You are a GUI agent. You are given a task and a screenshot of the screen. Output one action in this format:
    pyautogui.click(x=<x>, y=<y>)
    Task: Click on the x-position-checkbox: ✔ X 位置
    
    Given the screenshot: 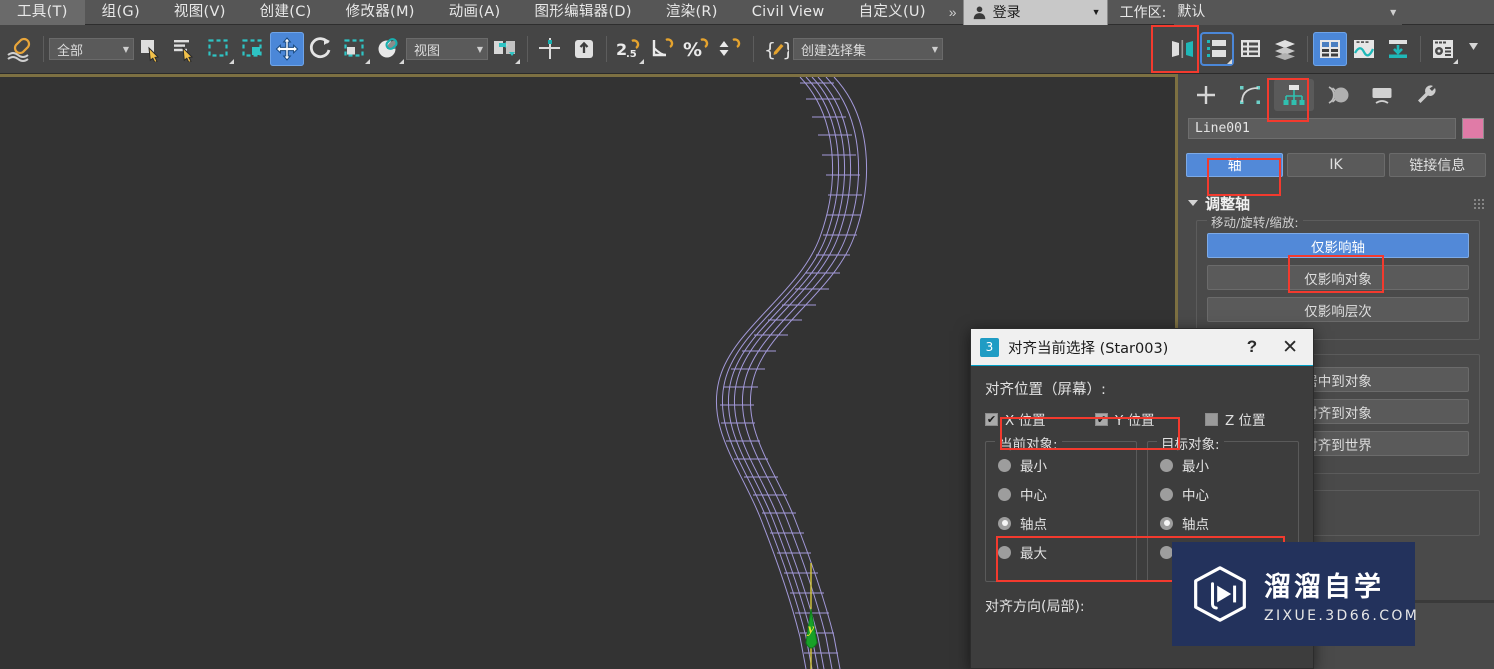 What is the action you would take?
    pyautogui.click(x=1040, y=419)
    